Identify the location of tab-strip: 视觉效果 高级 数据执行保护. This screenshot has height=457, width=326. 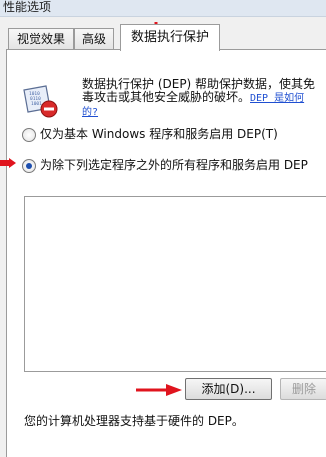
(163, 36).